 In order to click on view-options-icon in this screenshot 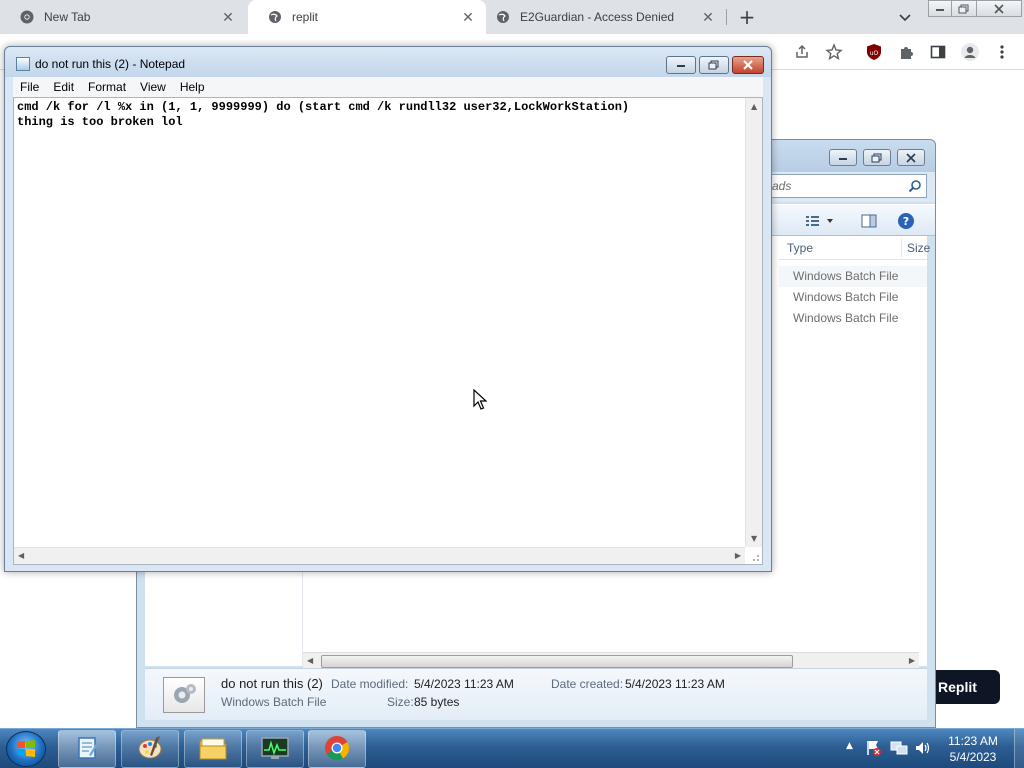, I will do `click(824, 221)`.